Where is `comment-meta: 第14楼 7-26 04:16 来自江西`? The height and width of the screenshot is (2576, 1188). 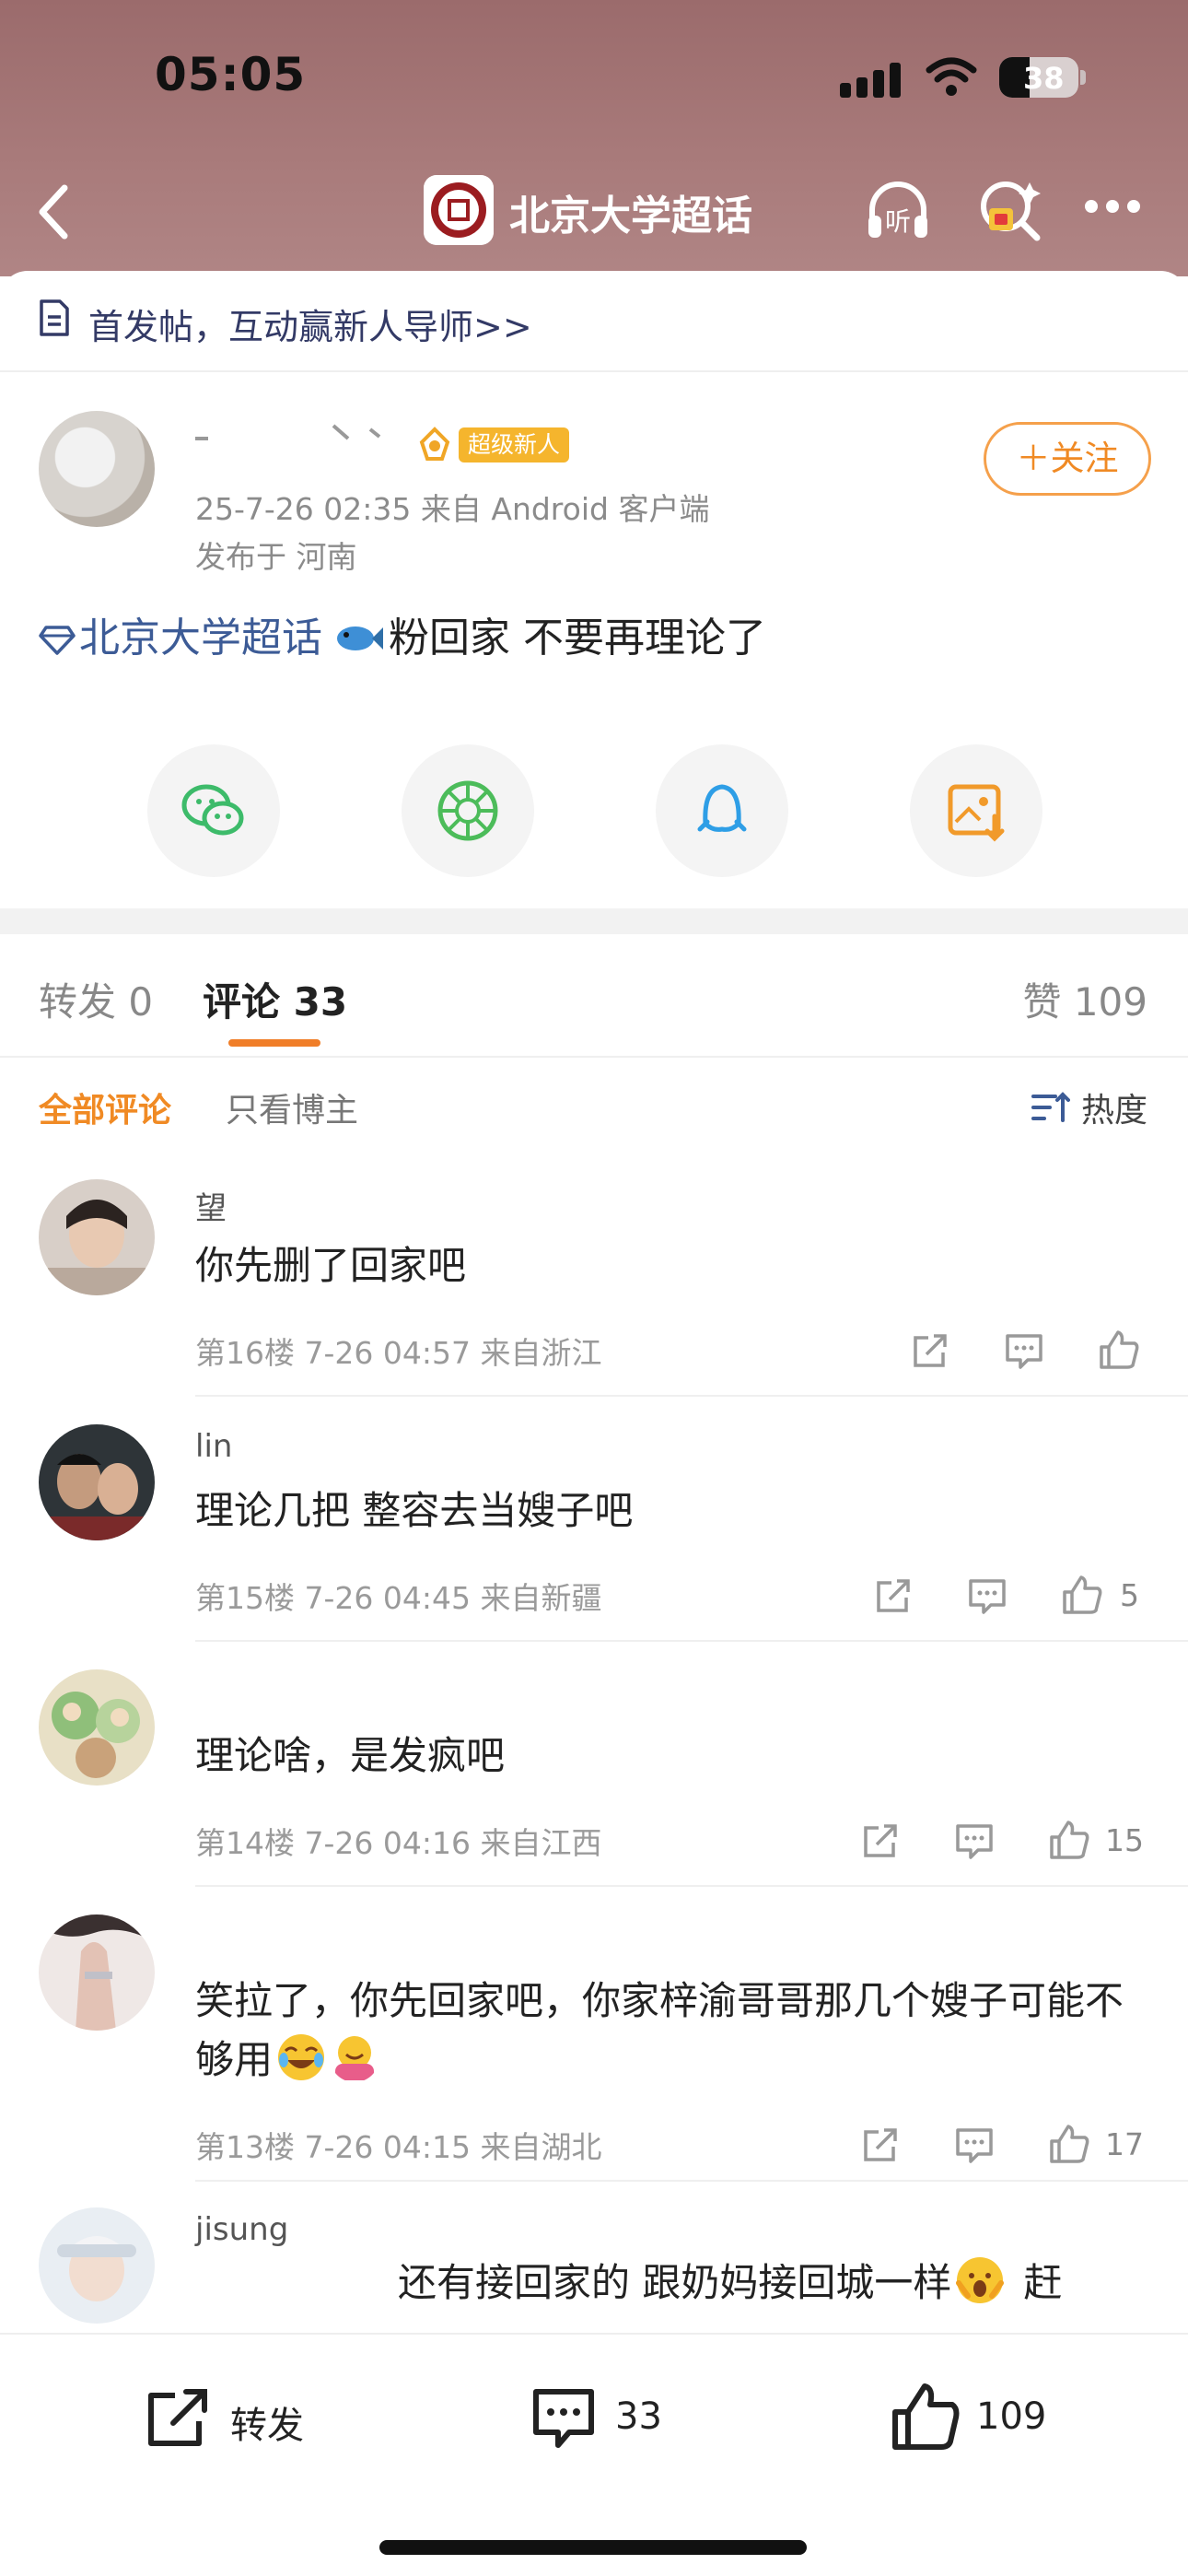 comment-meta: 第14楼 7-26 04:16 来自江西 is located at coordinates (398, 1843).